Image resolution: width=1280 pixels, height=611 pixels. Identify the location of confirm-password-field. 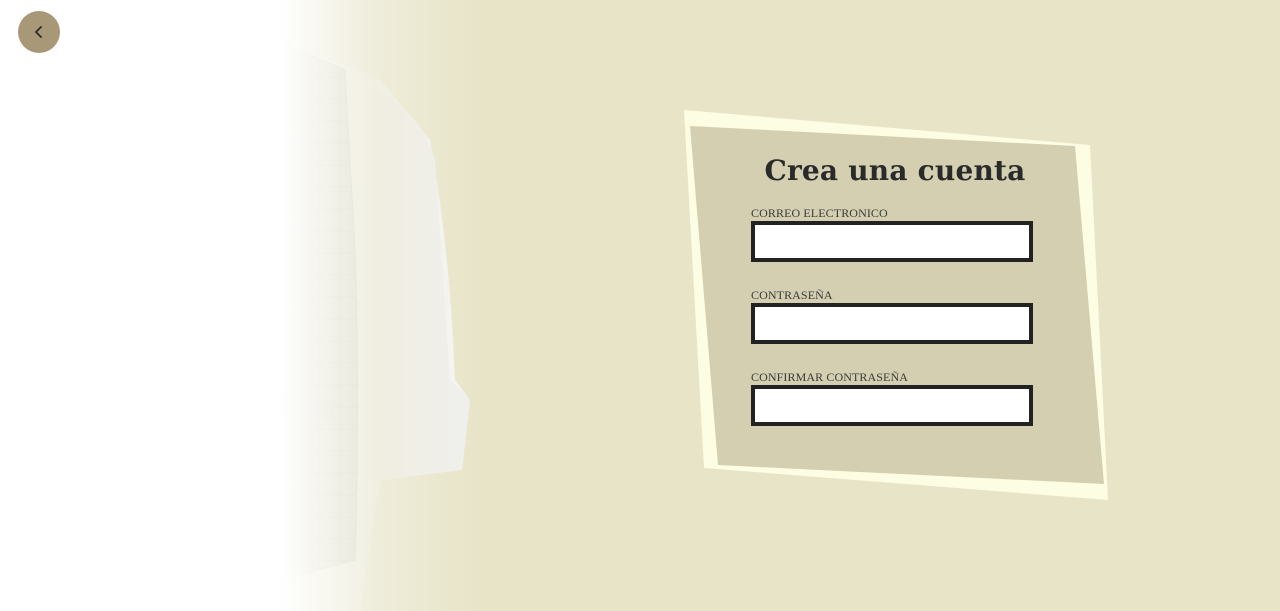
(892, 405).